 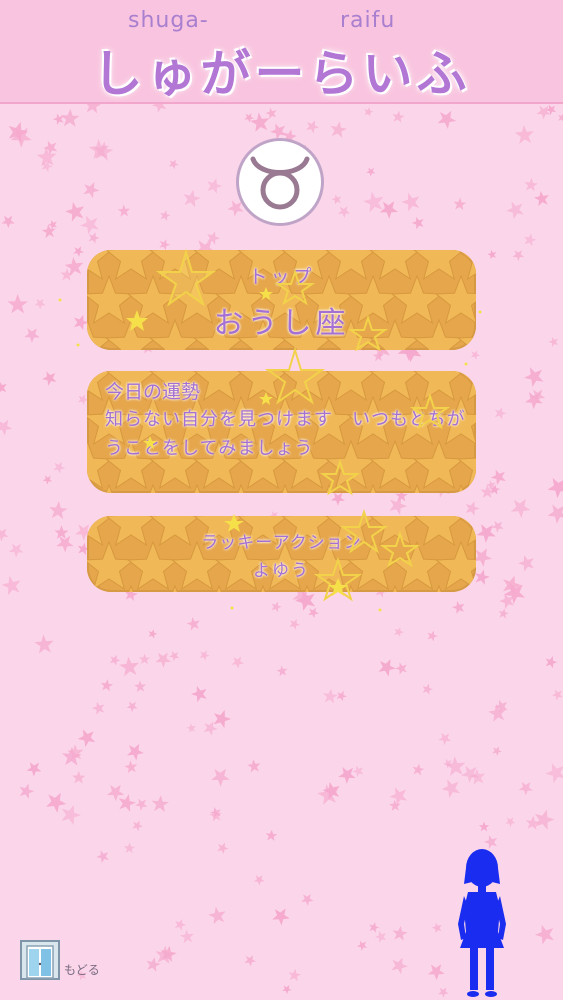 I want to click on romaji-left: shuga-, so click(x=168, y=20).